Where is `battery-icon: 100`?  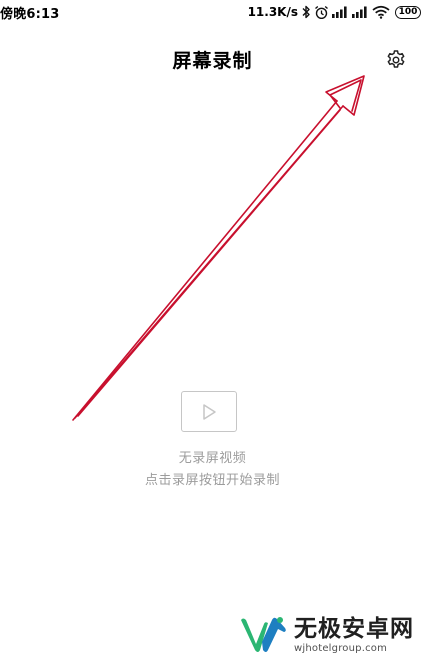
battery-icon: 100 is located at coordinates (408, 12).